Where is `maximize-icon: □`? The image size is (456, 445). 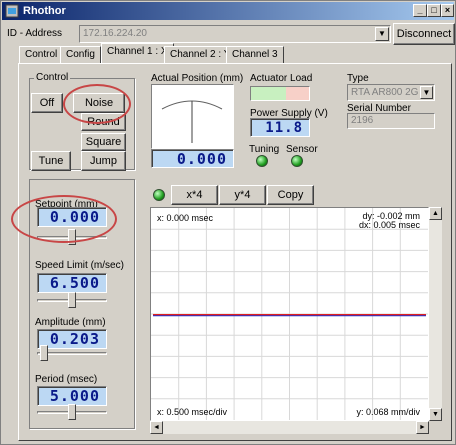 maximize-icon: □ is located at coordinates (434, 10).